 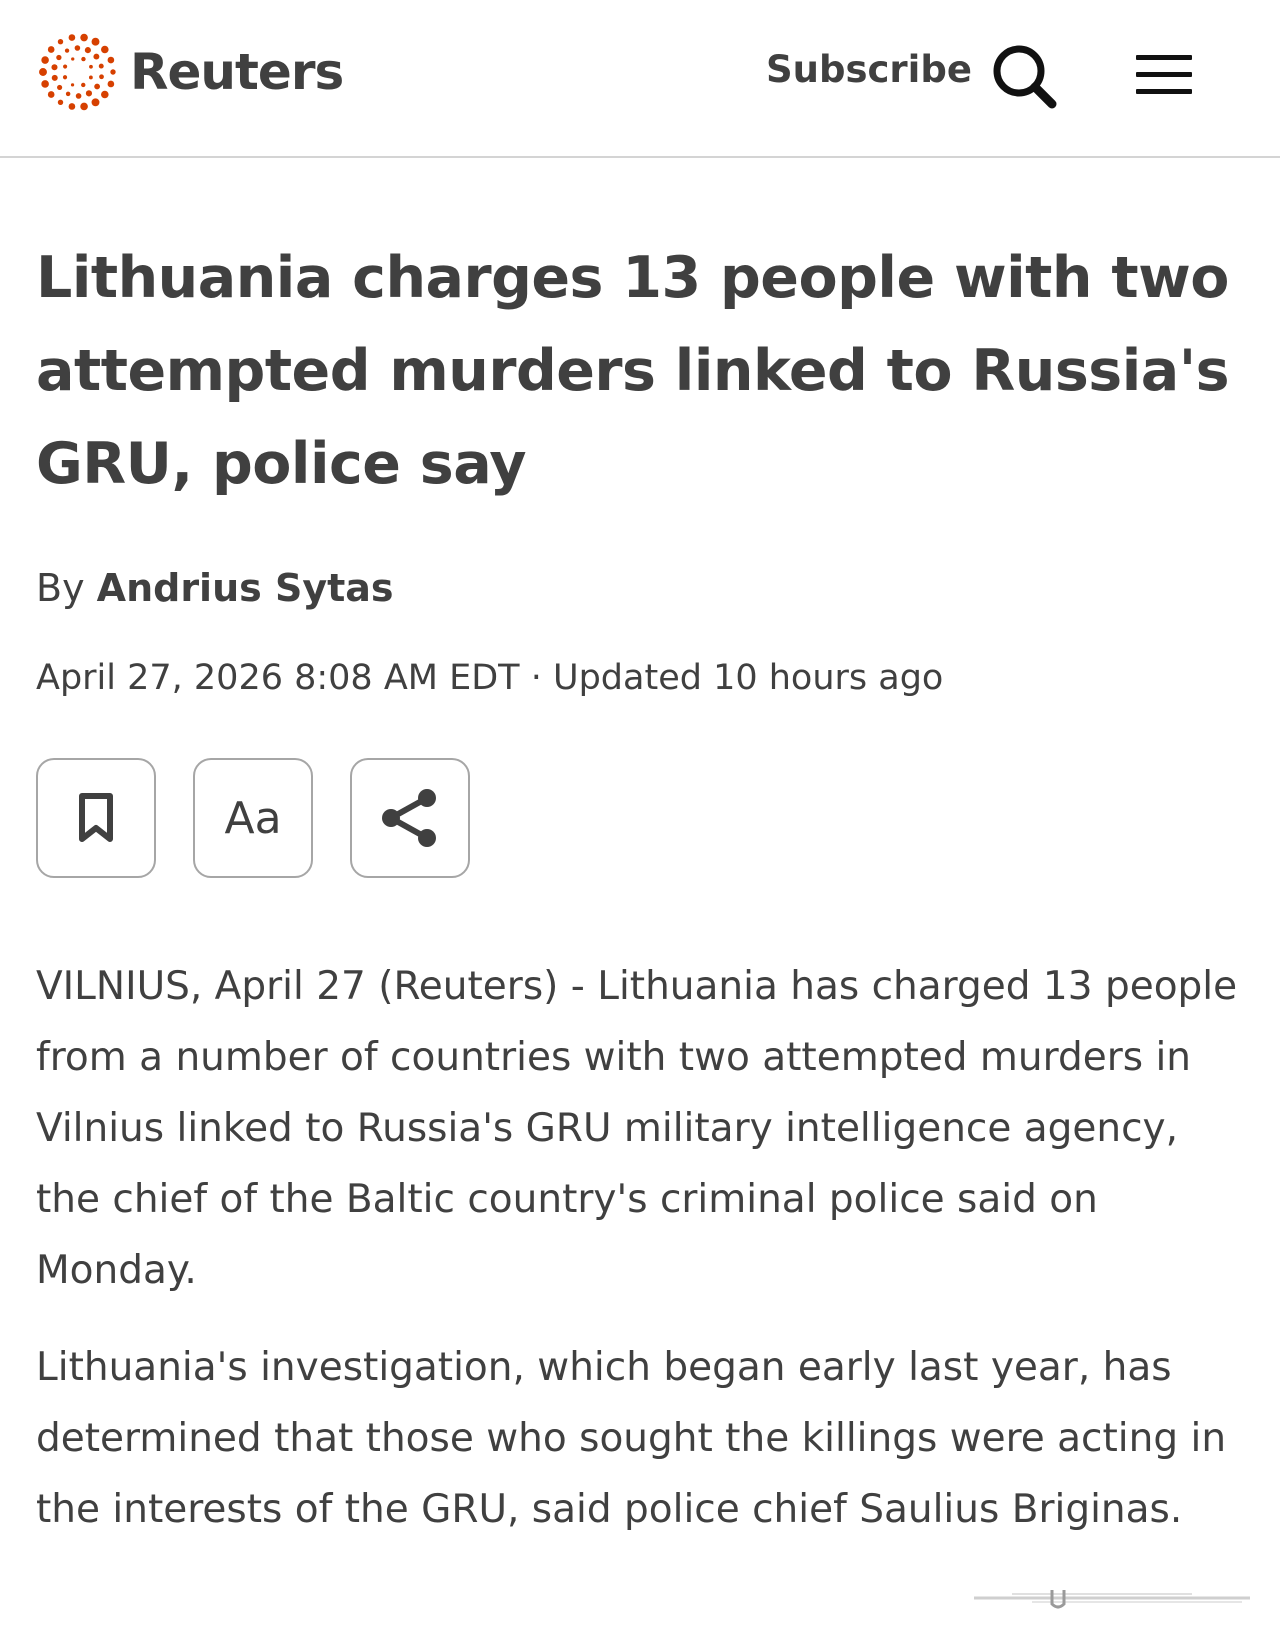 What do you see at coordinates (60, 588) in the screenshot?
I see `byline-prefix: By` at bounding box center [60, 588].